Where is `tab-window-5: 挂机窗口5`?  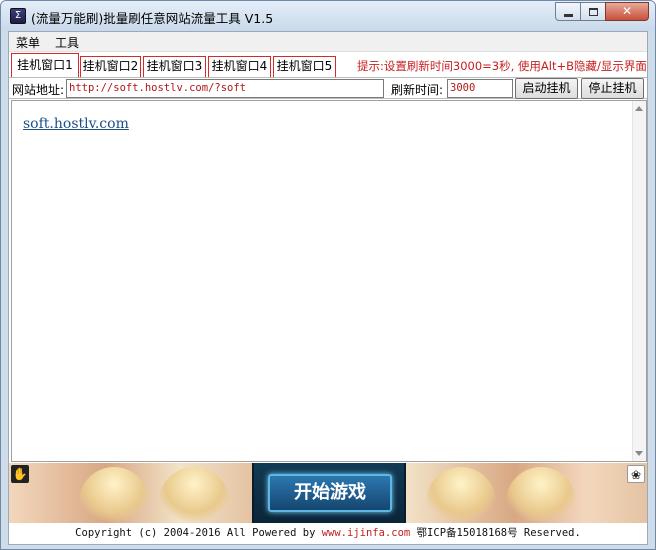
tab-window-5: 挂机窗口5 is located at coordinates (304, 66).